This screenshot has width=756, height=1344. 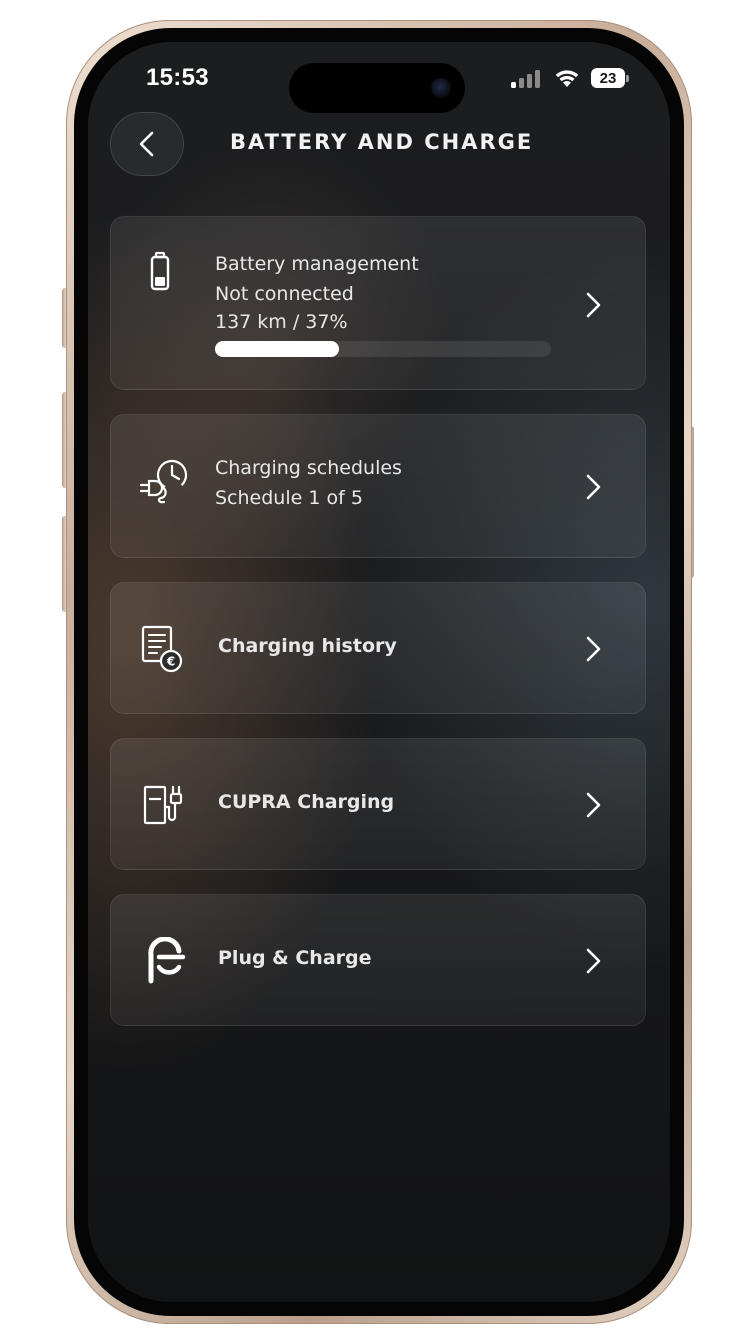 I want to click on battery-cap, so click(x=627, y=78).